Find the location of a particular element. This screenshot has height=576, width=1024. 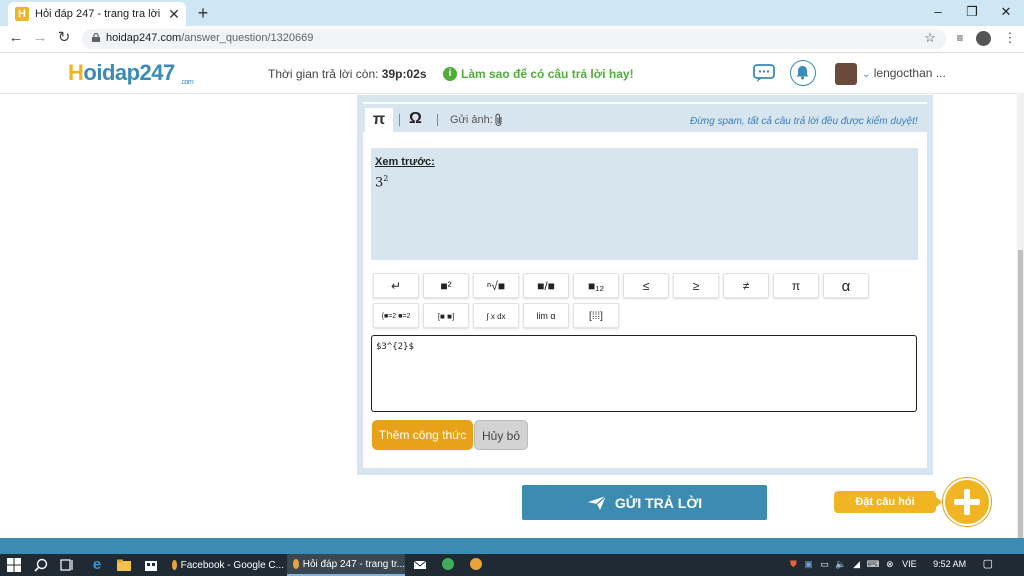

chevron-down-icon: ⌄ is located at coordinates (866, 74).